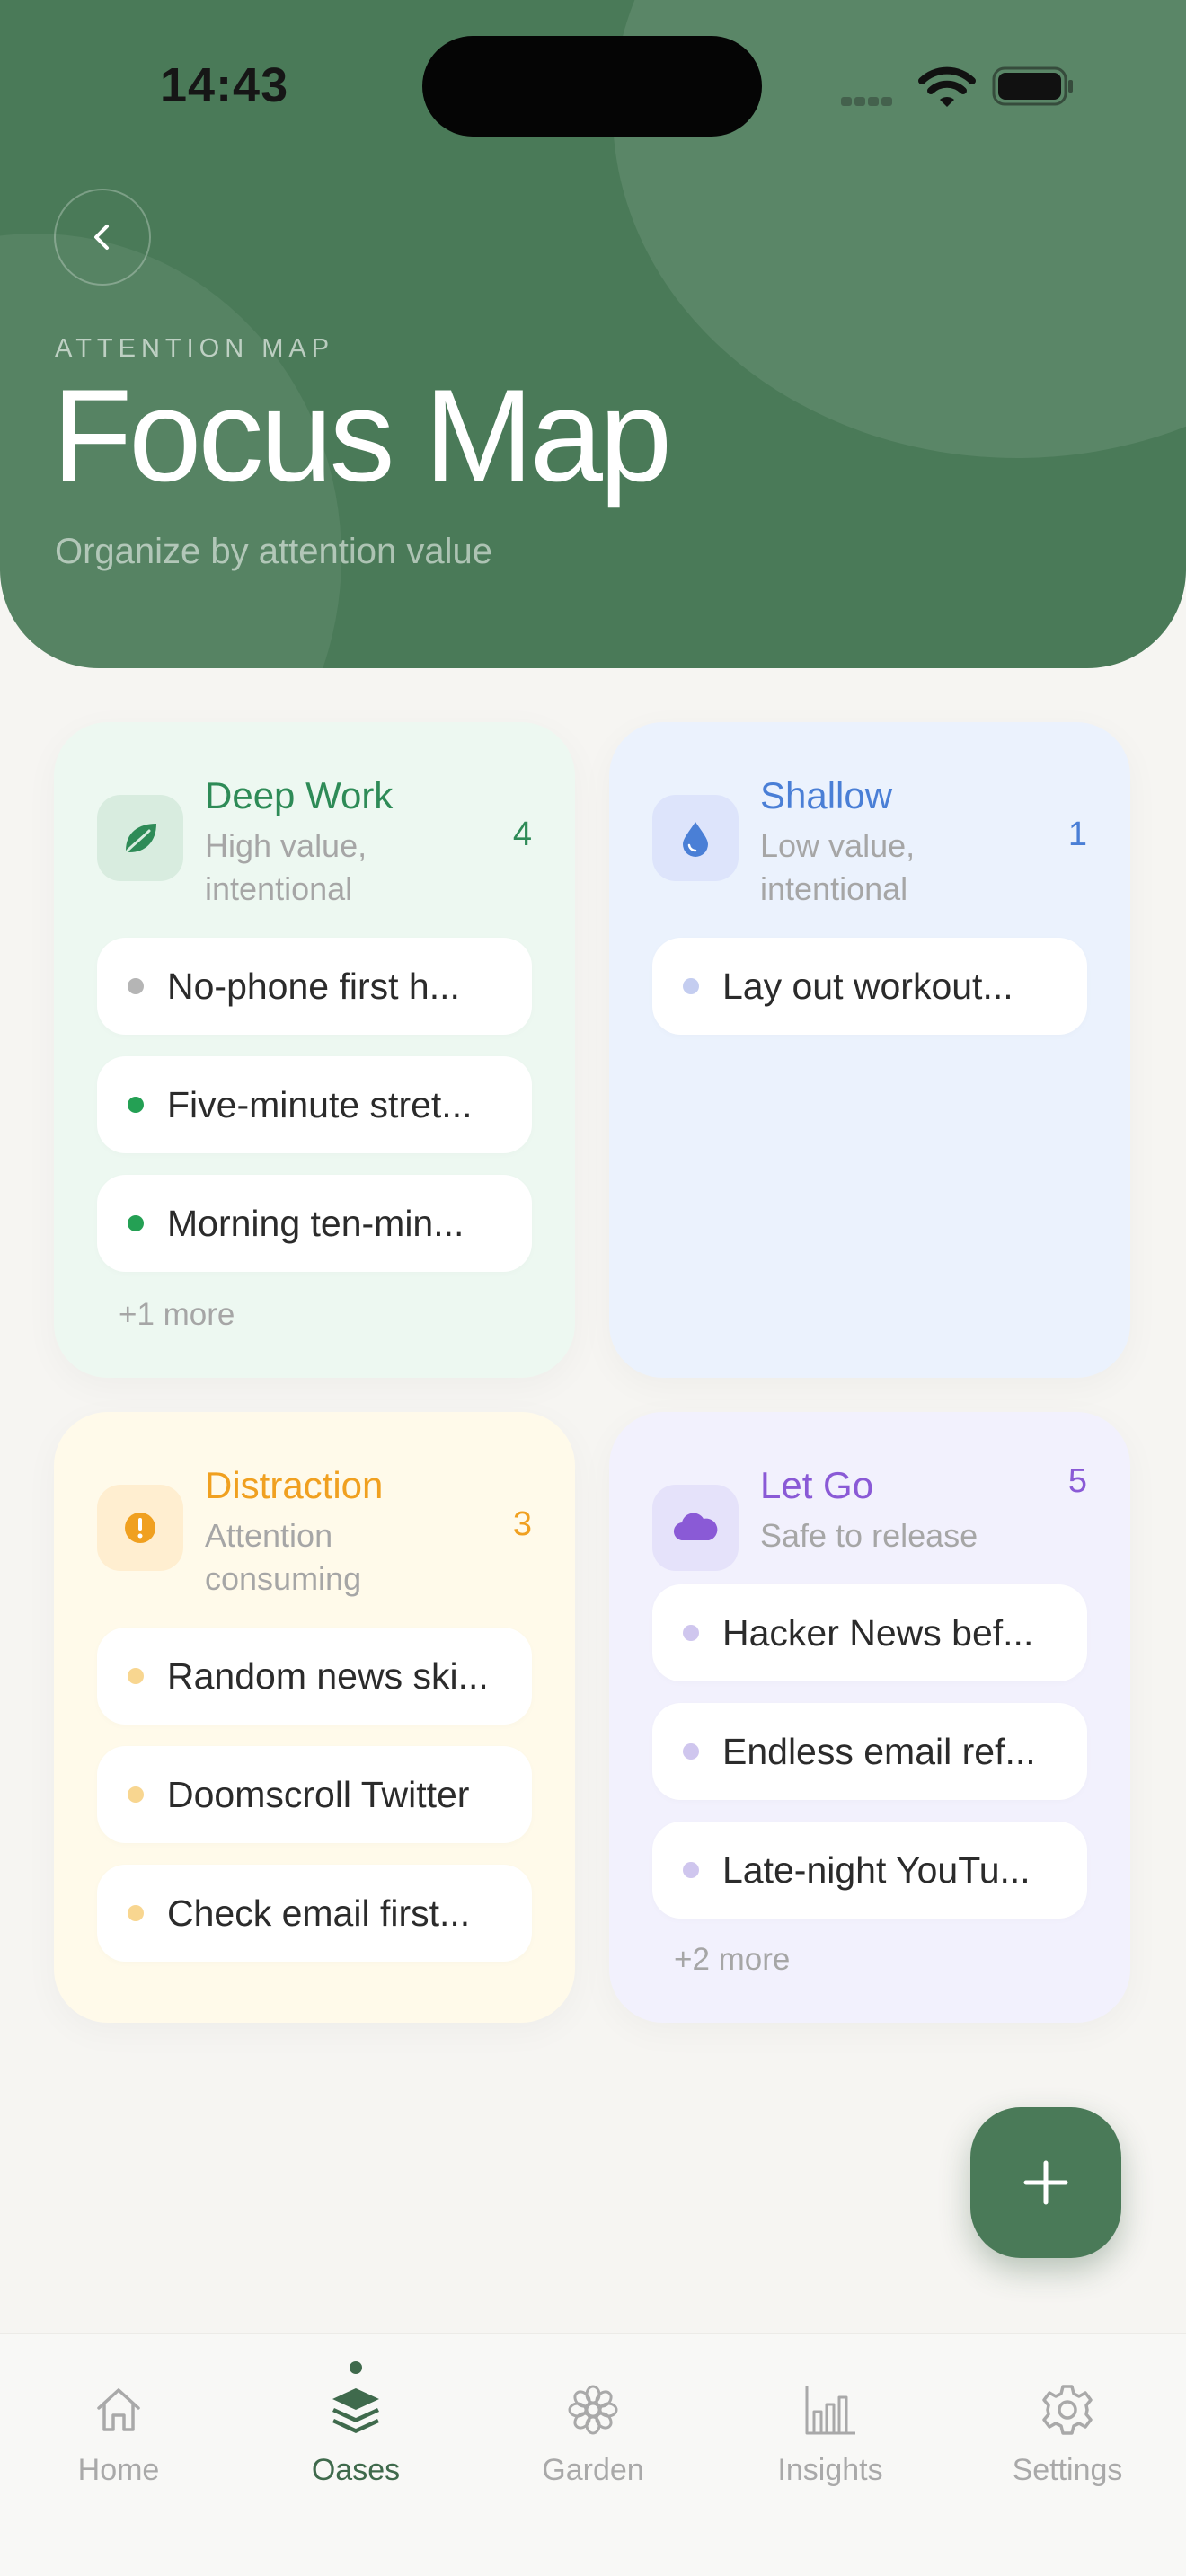 Image resolution: width=1186 pixels, height=2576 pixels. I want to click on tab-label: Home, so click(118, 2470).